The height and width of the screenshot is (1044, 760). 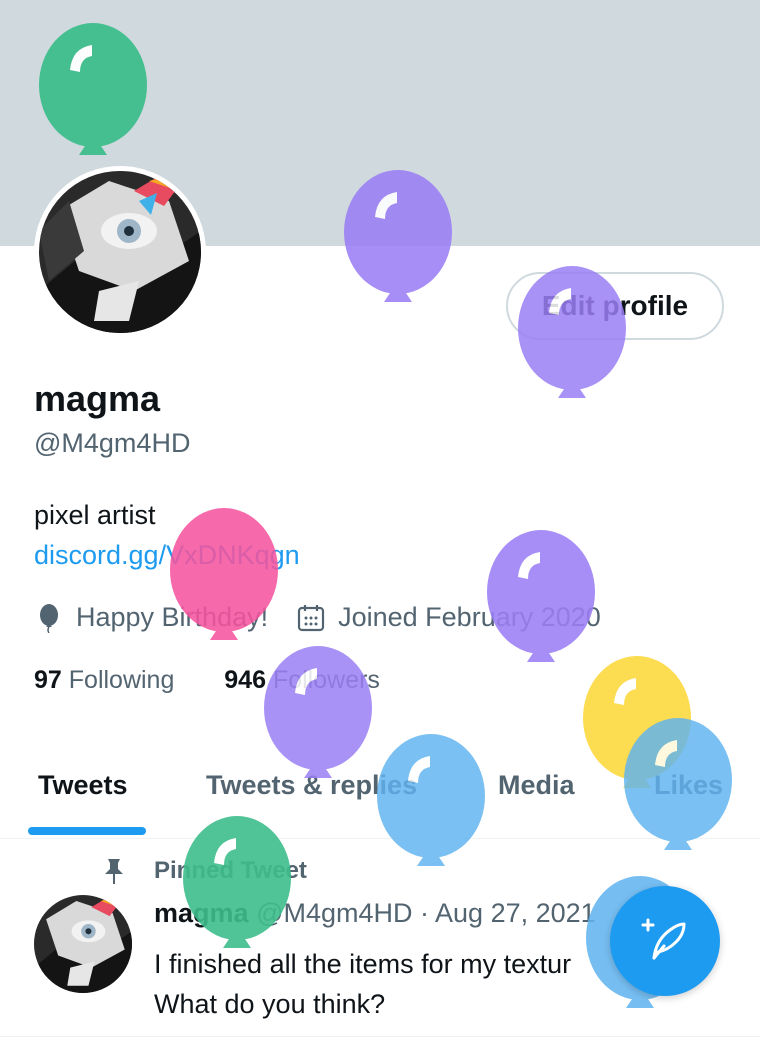 I want to click on tweet-author-handle: @M4gm4HD, so click(x=334, y=913).